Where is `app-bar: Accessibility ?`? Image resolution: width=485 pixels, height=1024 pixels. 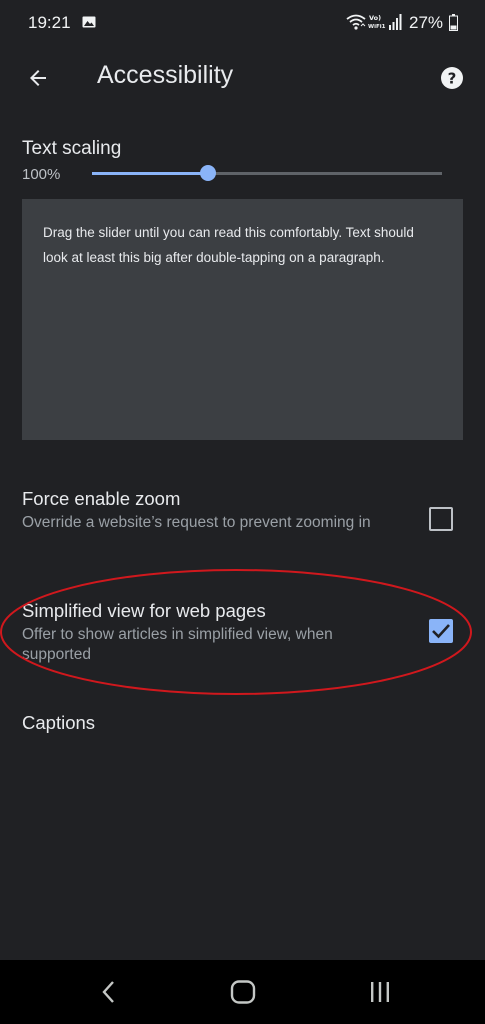
app-bar: Accessibility ? is located at coordinates (242, 77).